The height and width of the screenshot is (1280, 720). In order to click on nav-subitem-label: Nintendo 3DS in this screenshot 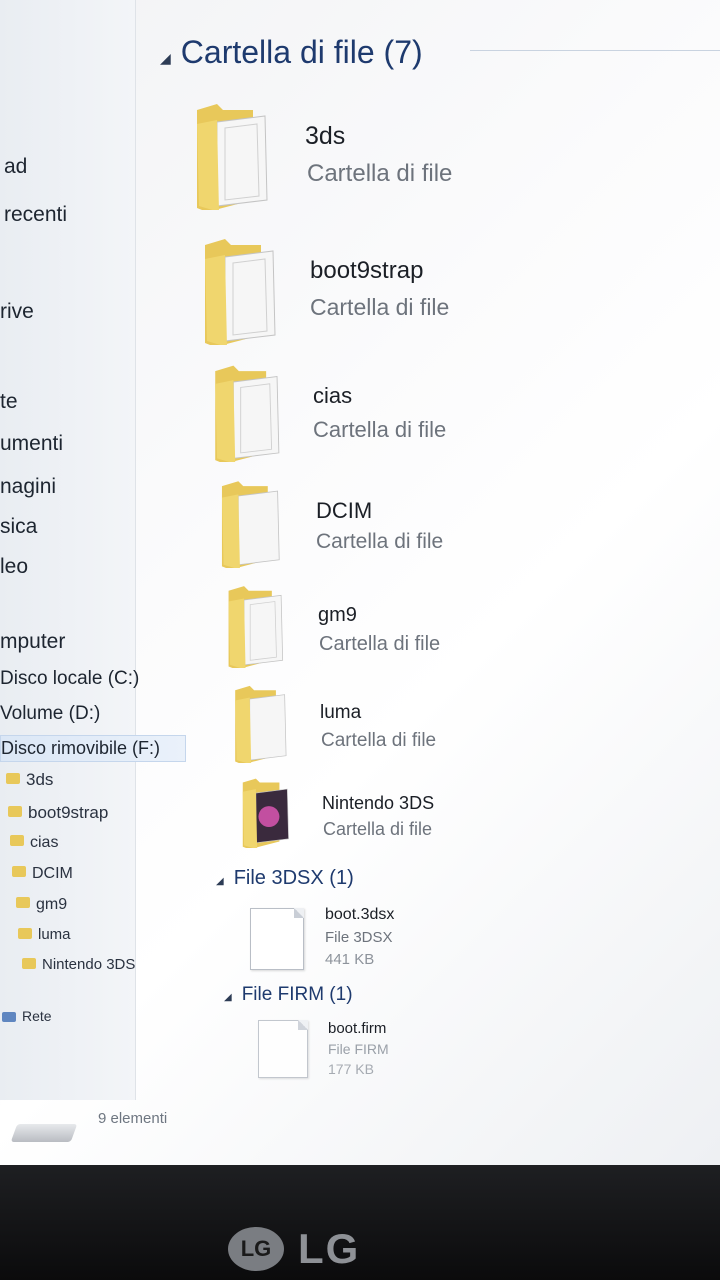, I will do `click(89, 964)`.